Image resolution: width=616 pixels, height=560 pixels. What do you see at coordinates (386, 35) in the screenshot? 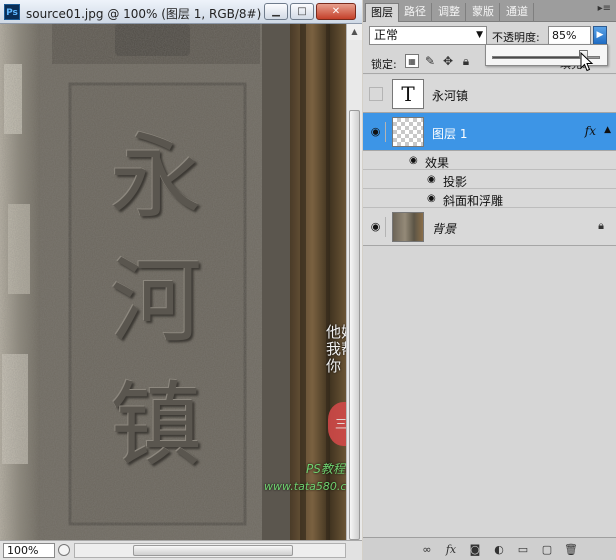
I see `blend-mode-value: 正常` at bounding box center [386, 35].